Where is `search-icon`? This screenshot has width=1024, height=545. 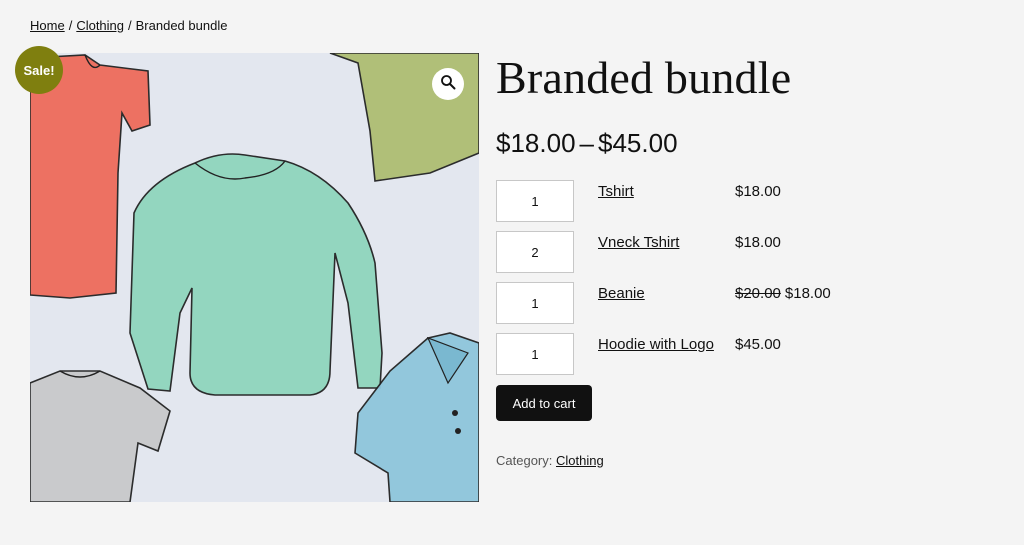
search-icon is located at coordinates (448, 84).